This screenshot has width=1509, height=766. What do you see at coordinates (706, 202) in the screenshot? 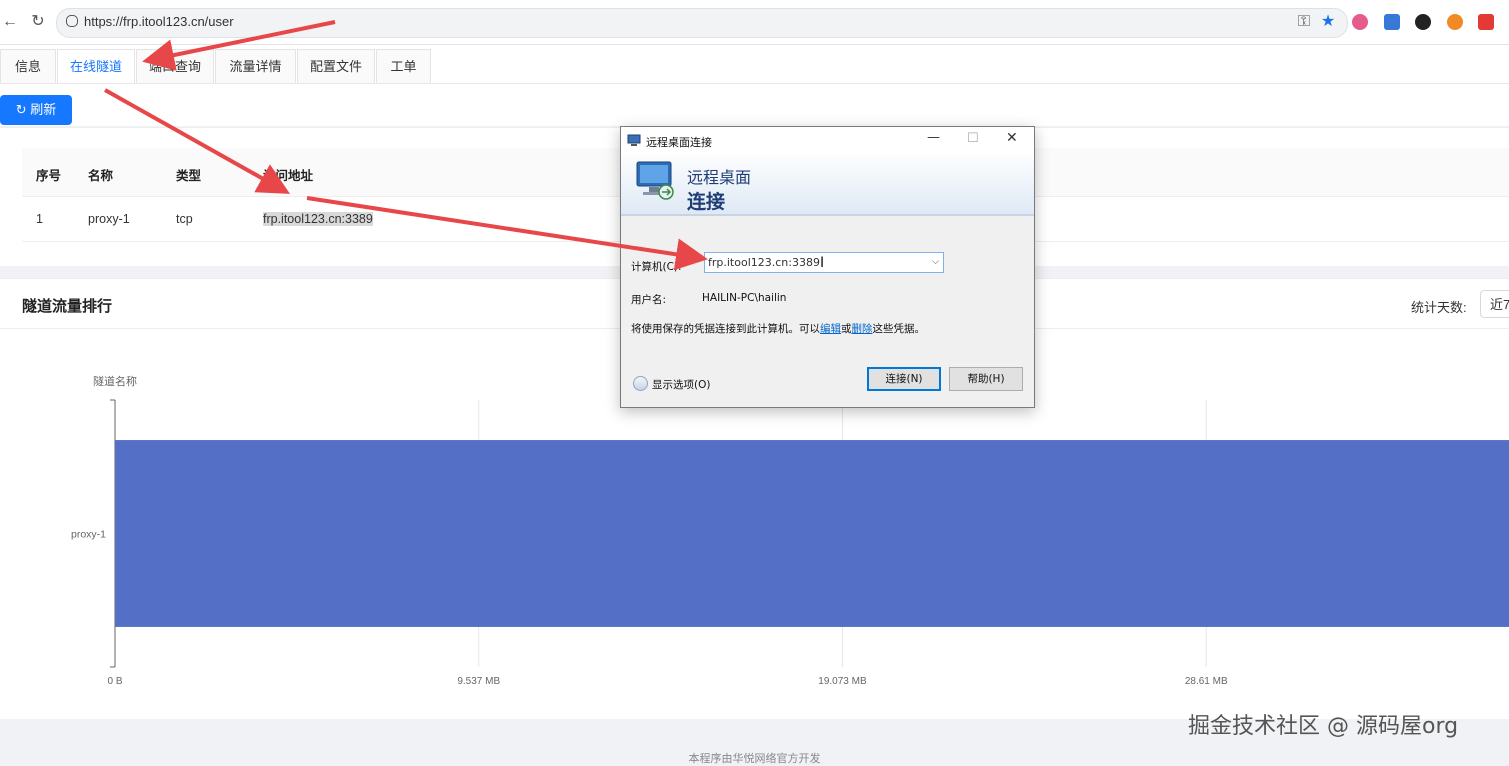
I see `banner-subtitle: 连接` at bounding box center [706, 202].